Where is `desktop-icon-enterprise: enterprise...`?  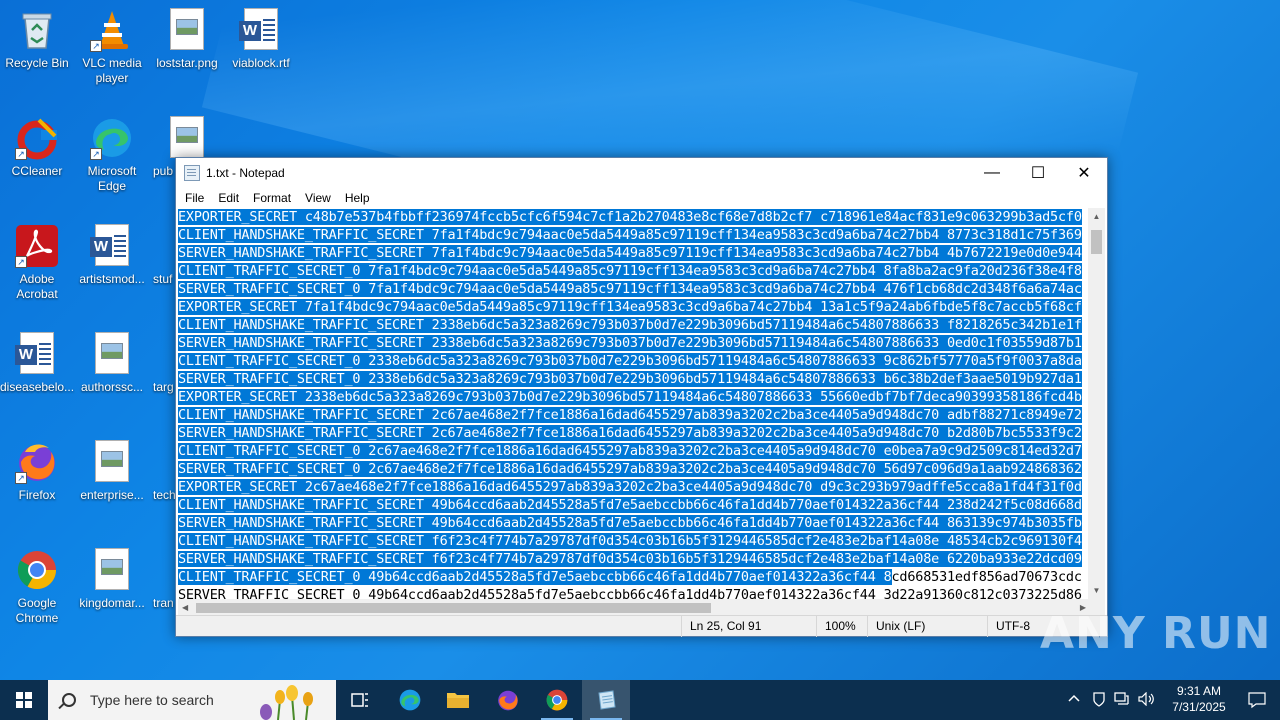
desktop-icon-enterprise: enterprise... is located at coordinates (112, 471).